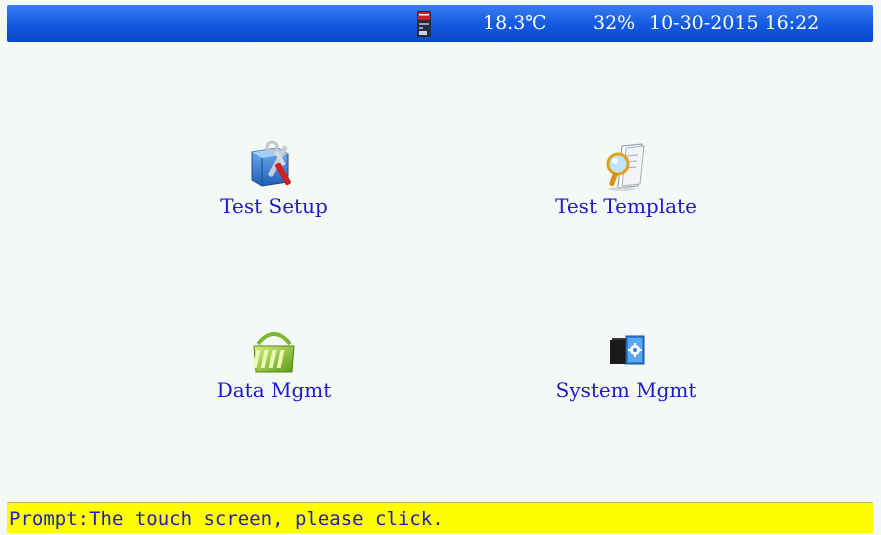 This screenshot has height=535, width=881. I want to click on prompt-bar: Prompt:The touch screen, please click., so click(440, 517).